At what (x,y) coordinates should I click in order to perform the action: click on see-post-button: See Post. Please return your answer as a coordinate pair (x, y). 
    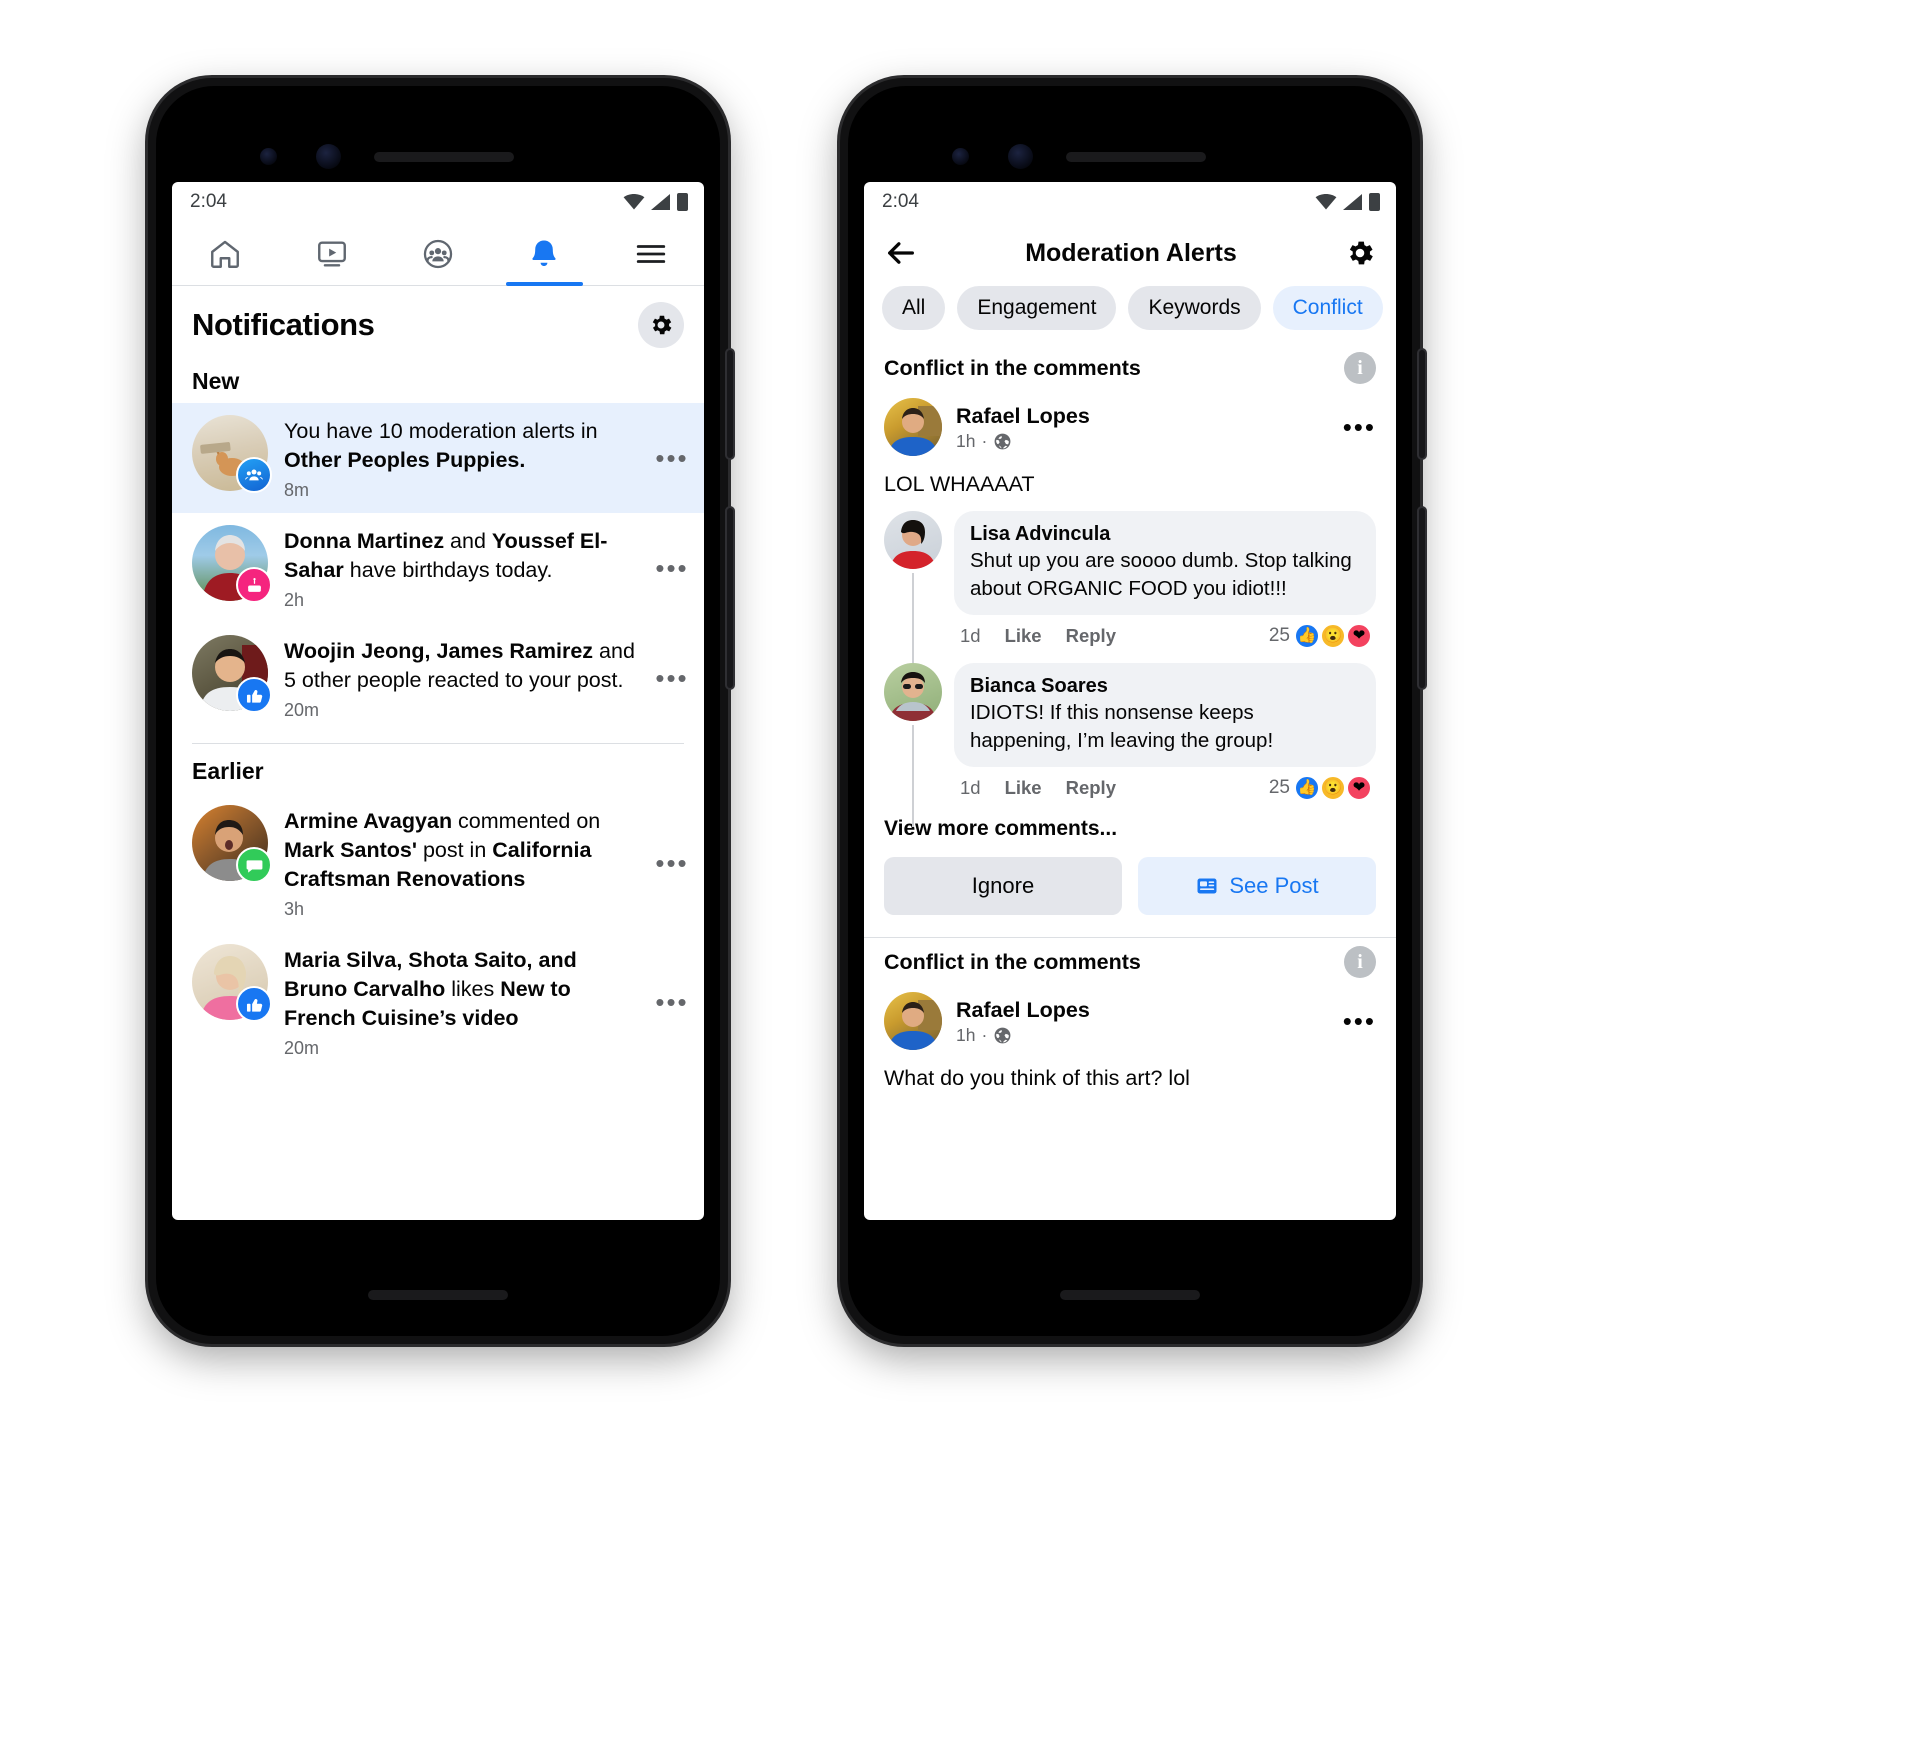
    Looking at the image, I should click on (1257, 886).